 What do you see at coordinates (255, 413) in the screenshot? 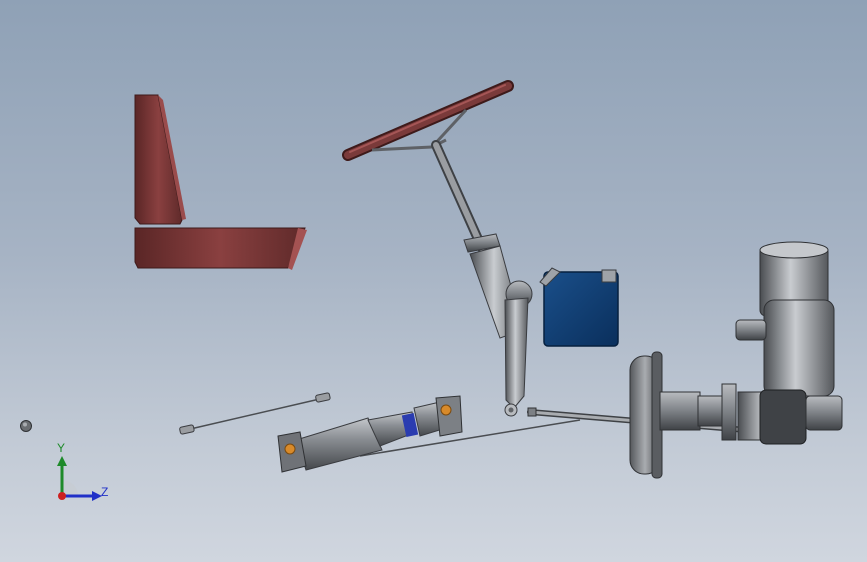
I see `small-link-rod` at bounding box center [255, 413].